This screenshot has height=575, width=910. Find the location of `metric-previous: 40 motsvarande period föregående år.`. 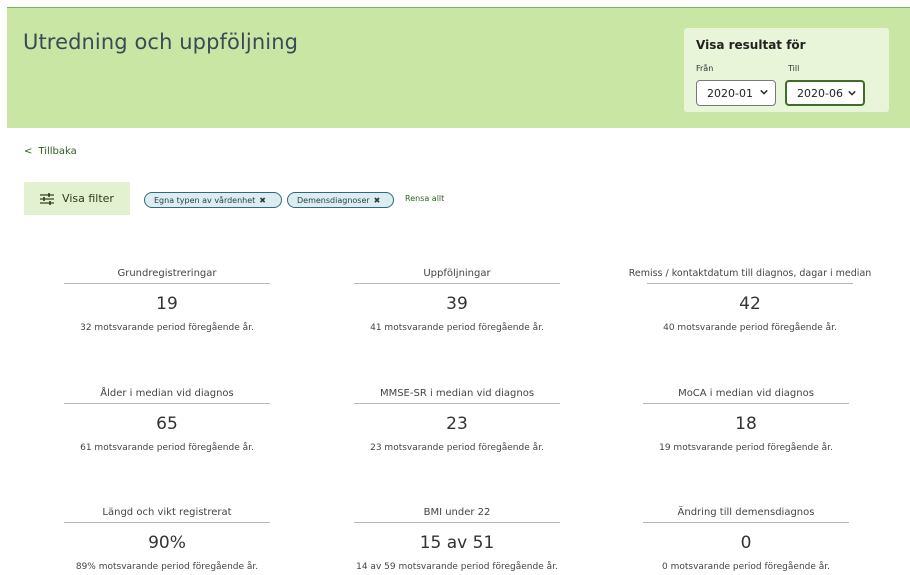

metric-previous: 40 motsvarande period föregående år. is located at coordinates (750, 328).